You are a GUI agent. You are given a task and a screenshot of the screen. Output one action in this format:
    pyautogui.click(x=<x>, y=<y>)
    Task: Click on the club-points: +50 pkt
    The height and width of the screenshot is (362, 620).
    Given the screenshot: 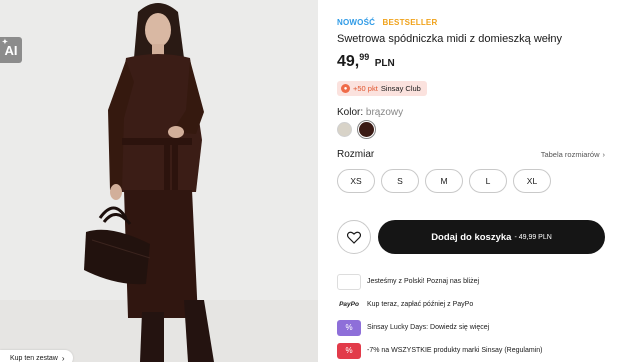 What is the action you would take?
    pyautogui.click(x=365, y=88)
    